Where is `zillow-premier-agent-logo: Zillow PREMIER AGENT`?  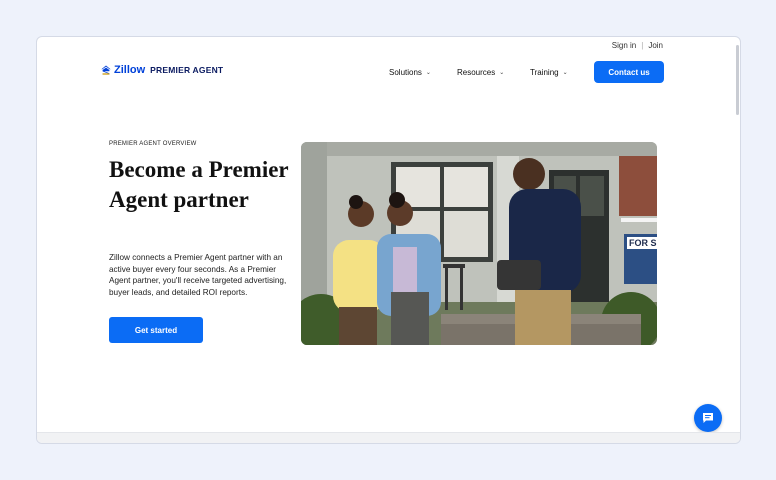 zillow-premier-agent-logo: Zillow PREMIER AGENT is located at coordinates (162, 70).